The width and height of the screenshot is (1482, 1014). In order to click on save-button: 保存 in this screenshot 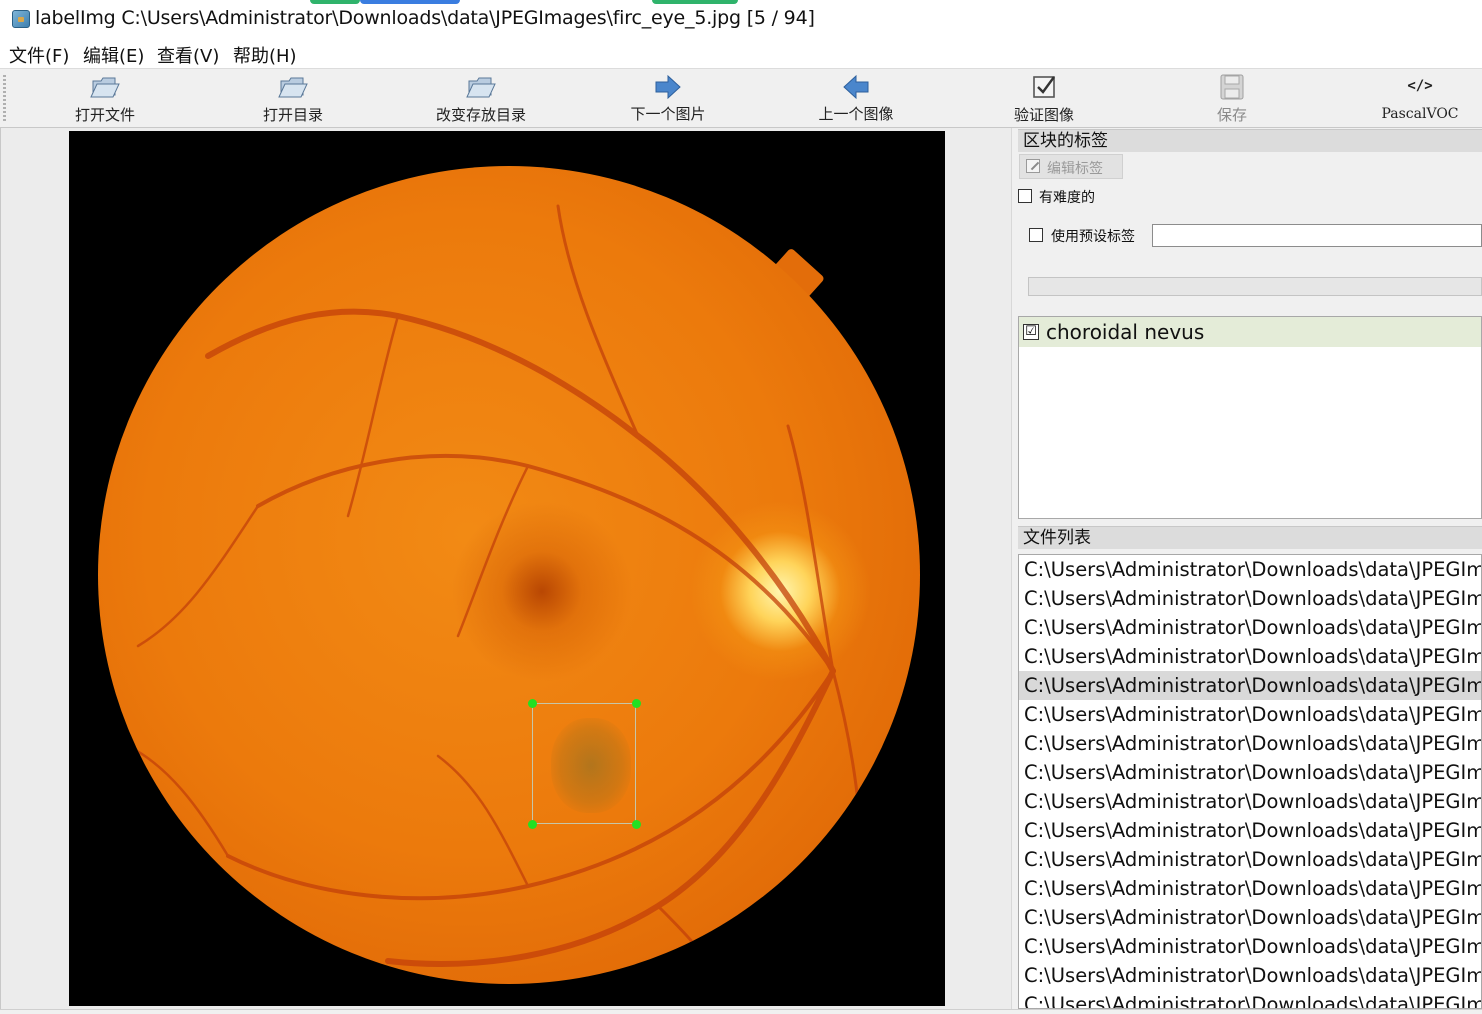, I will do `click(1232, 98)`.